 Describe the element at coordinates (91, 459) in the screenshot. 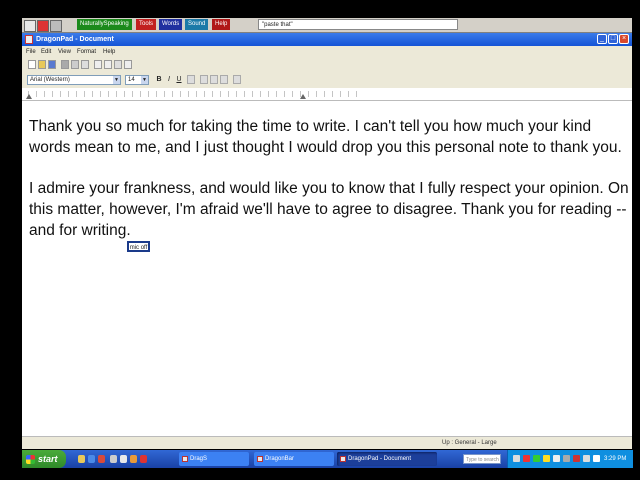

I see `browser-icon` at that location.